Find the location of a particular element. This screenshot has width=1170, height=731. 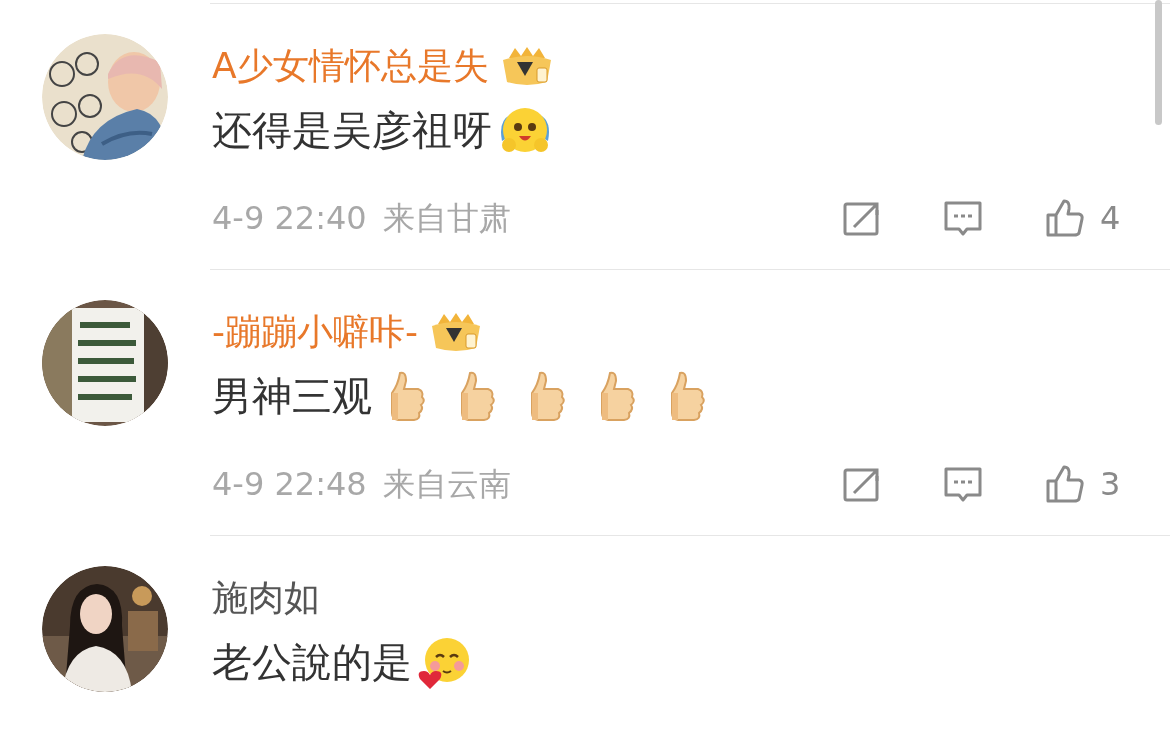

comment-time: 4-9 22:40 is located at coordinates (289, 218).